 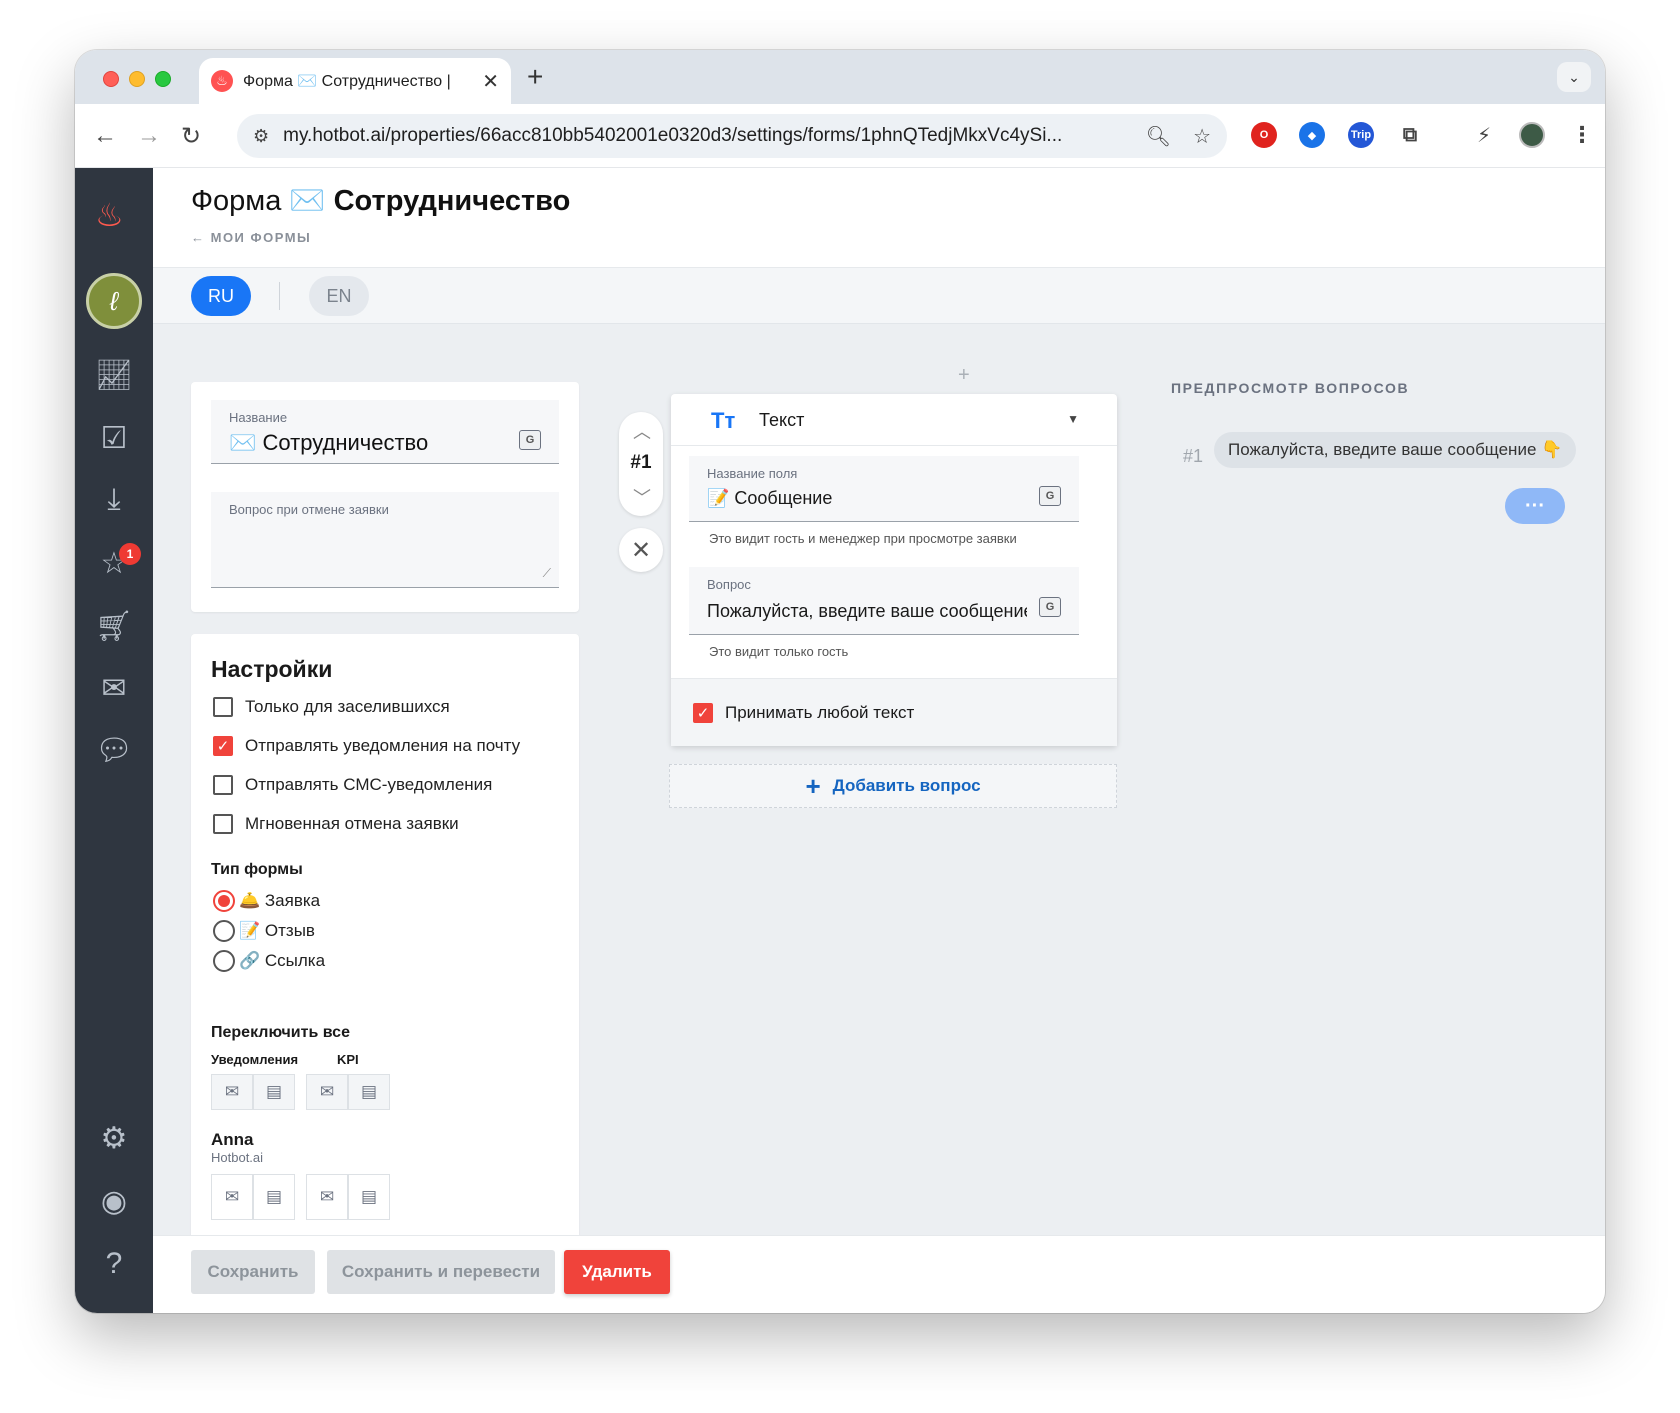 I want to click on option-checked-in-only: Только для заселившихся, so click(x=331, y=707).